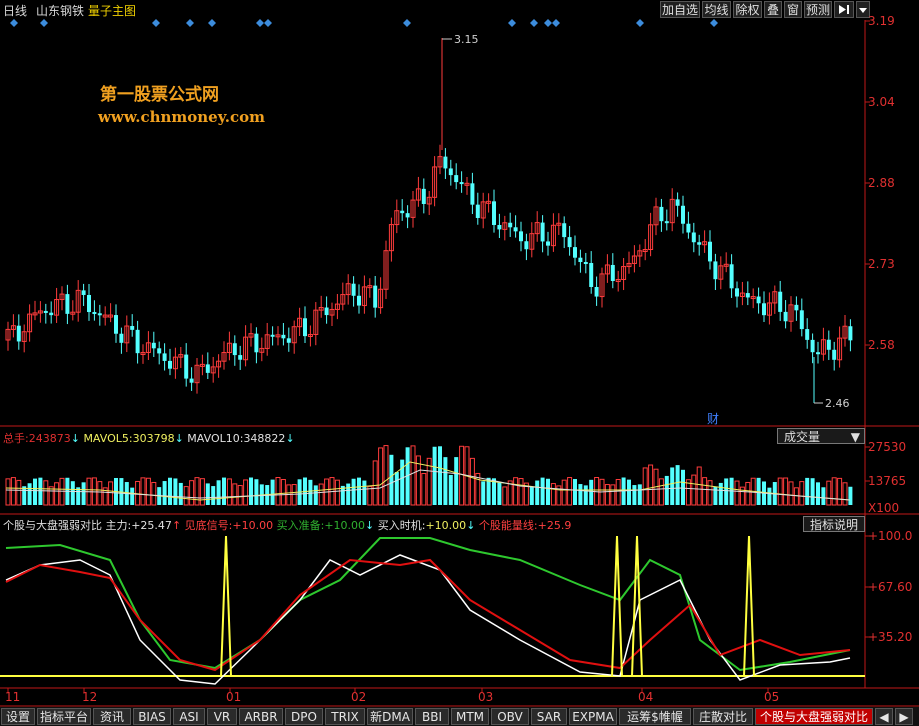 This screenshot has width=919, height=726. What do you see at coordinates (108, 438) in the screenshot?
I see `mavol5-label: MAVOL5:` at bounding box center [108, 438].